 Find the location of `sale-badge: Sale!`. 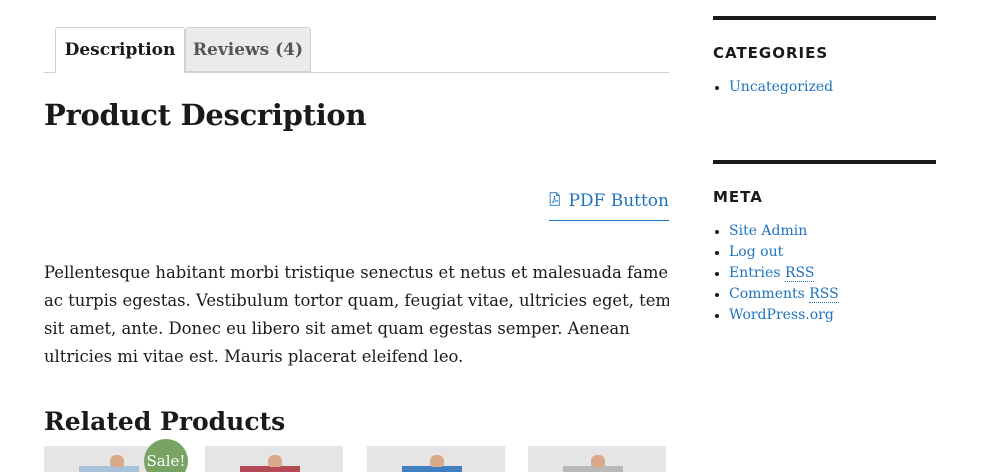

sale-badge: Sale! is located at coordinates (166, 455).